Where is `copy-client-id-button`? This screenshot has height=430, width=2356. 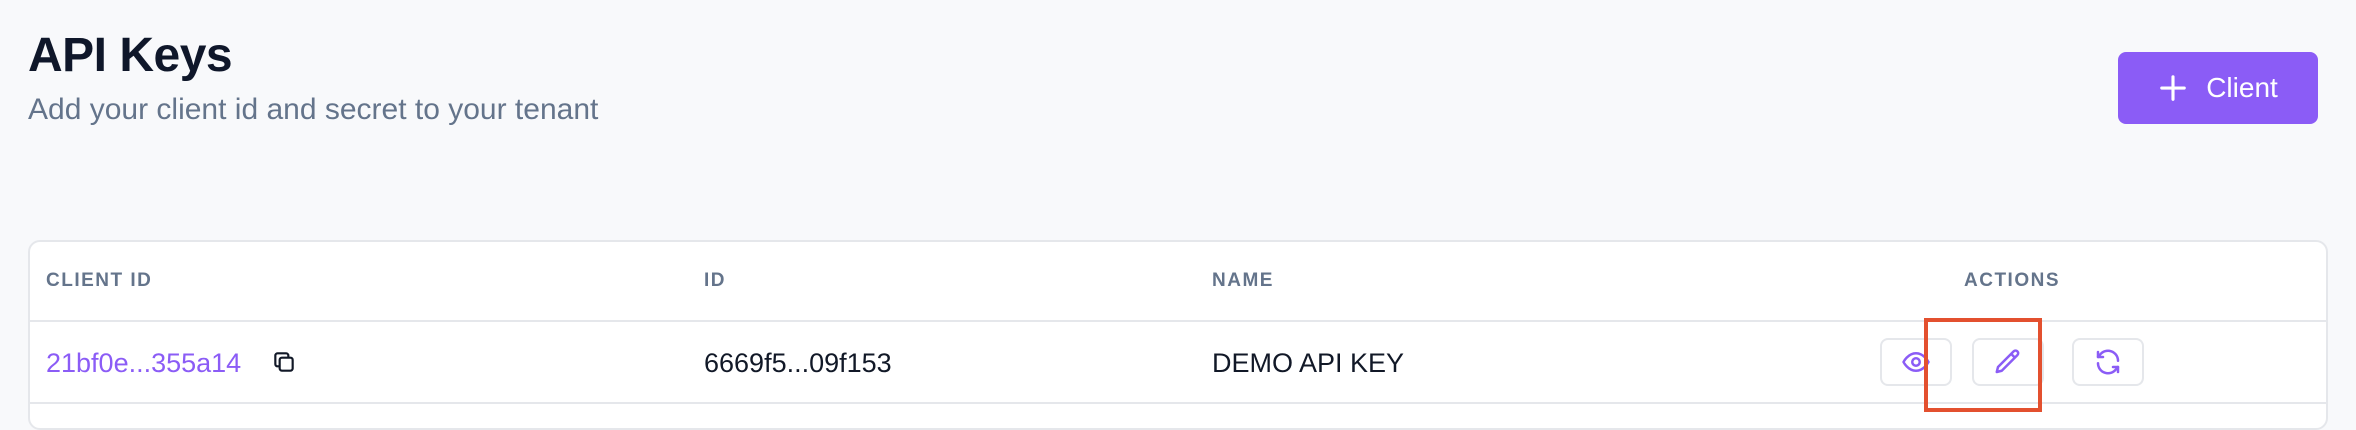 copy-client-id-button is located at coordinates (284, 362).